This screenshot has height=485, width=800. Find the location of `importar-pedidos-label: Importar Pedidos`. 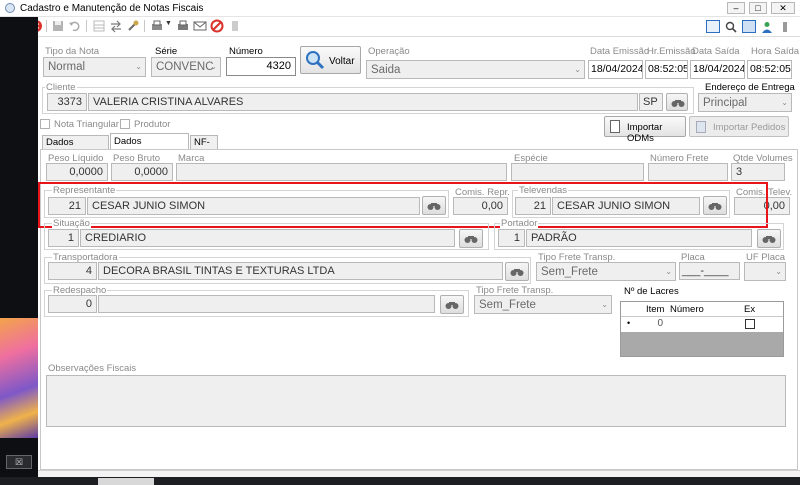

importar-pedidos-label: Importar Pedidos is located at coordinates (749, 127).